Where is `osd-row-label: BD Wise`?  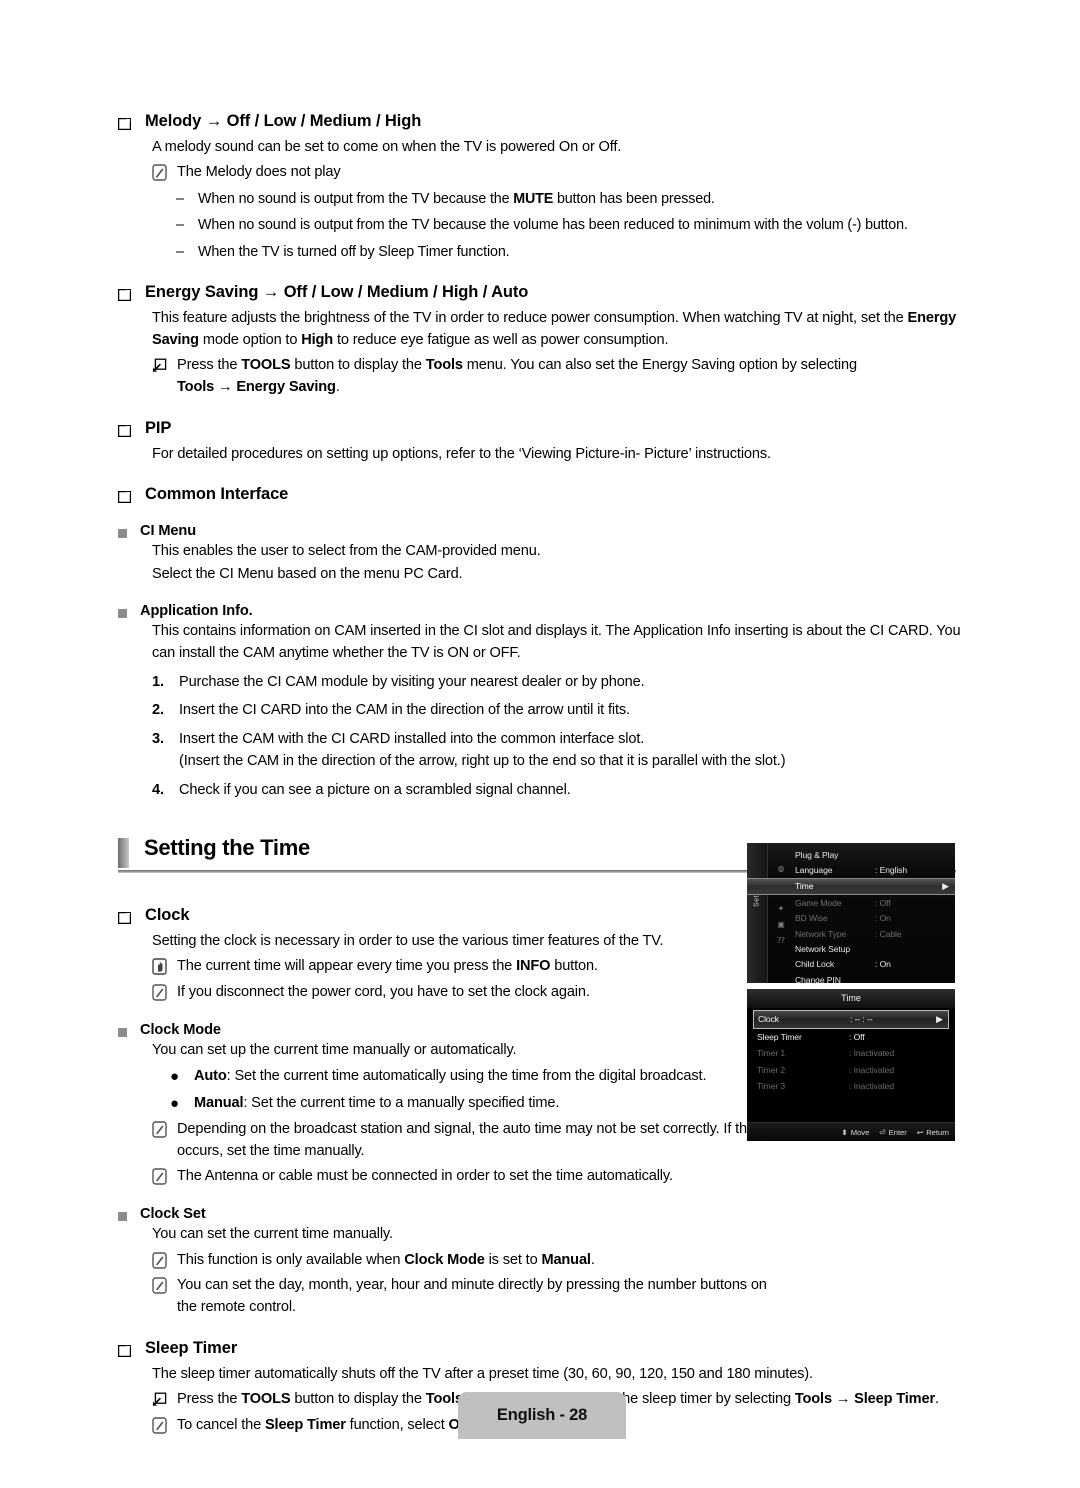
osd-row-label: BD Wise is located at coordinates (811, 918).